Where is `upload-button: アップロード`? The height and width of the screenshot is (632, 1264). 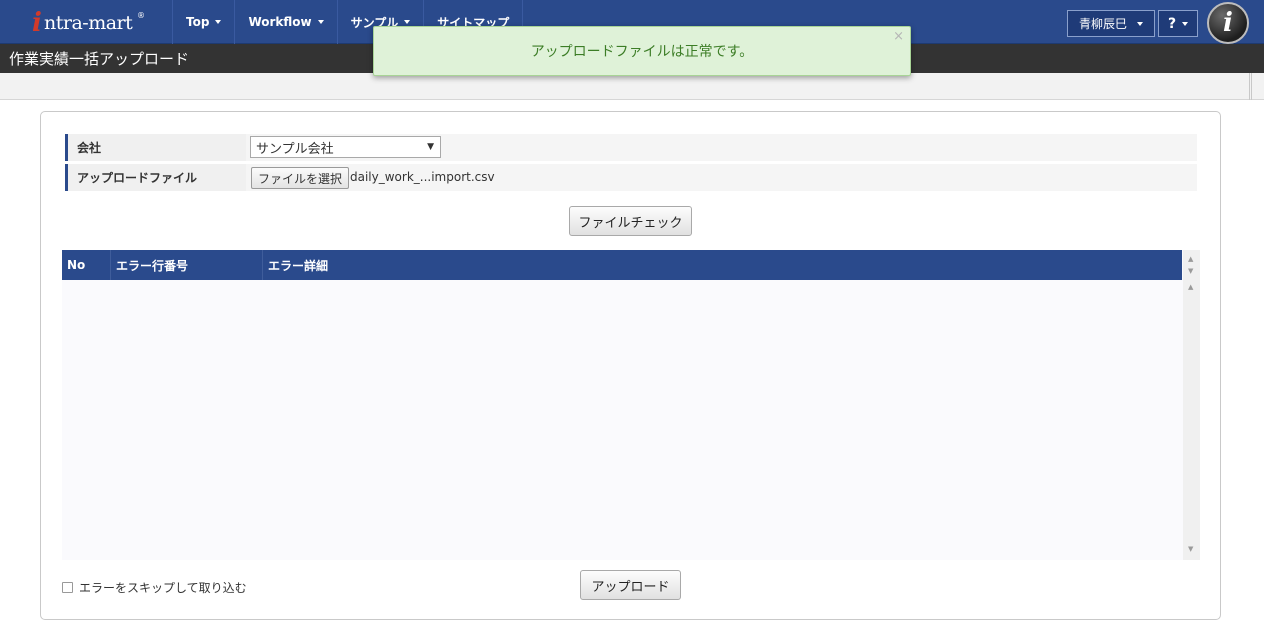 upload-button: アップロード is located at coordinates (630, 585).